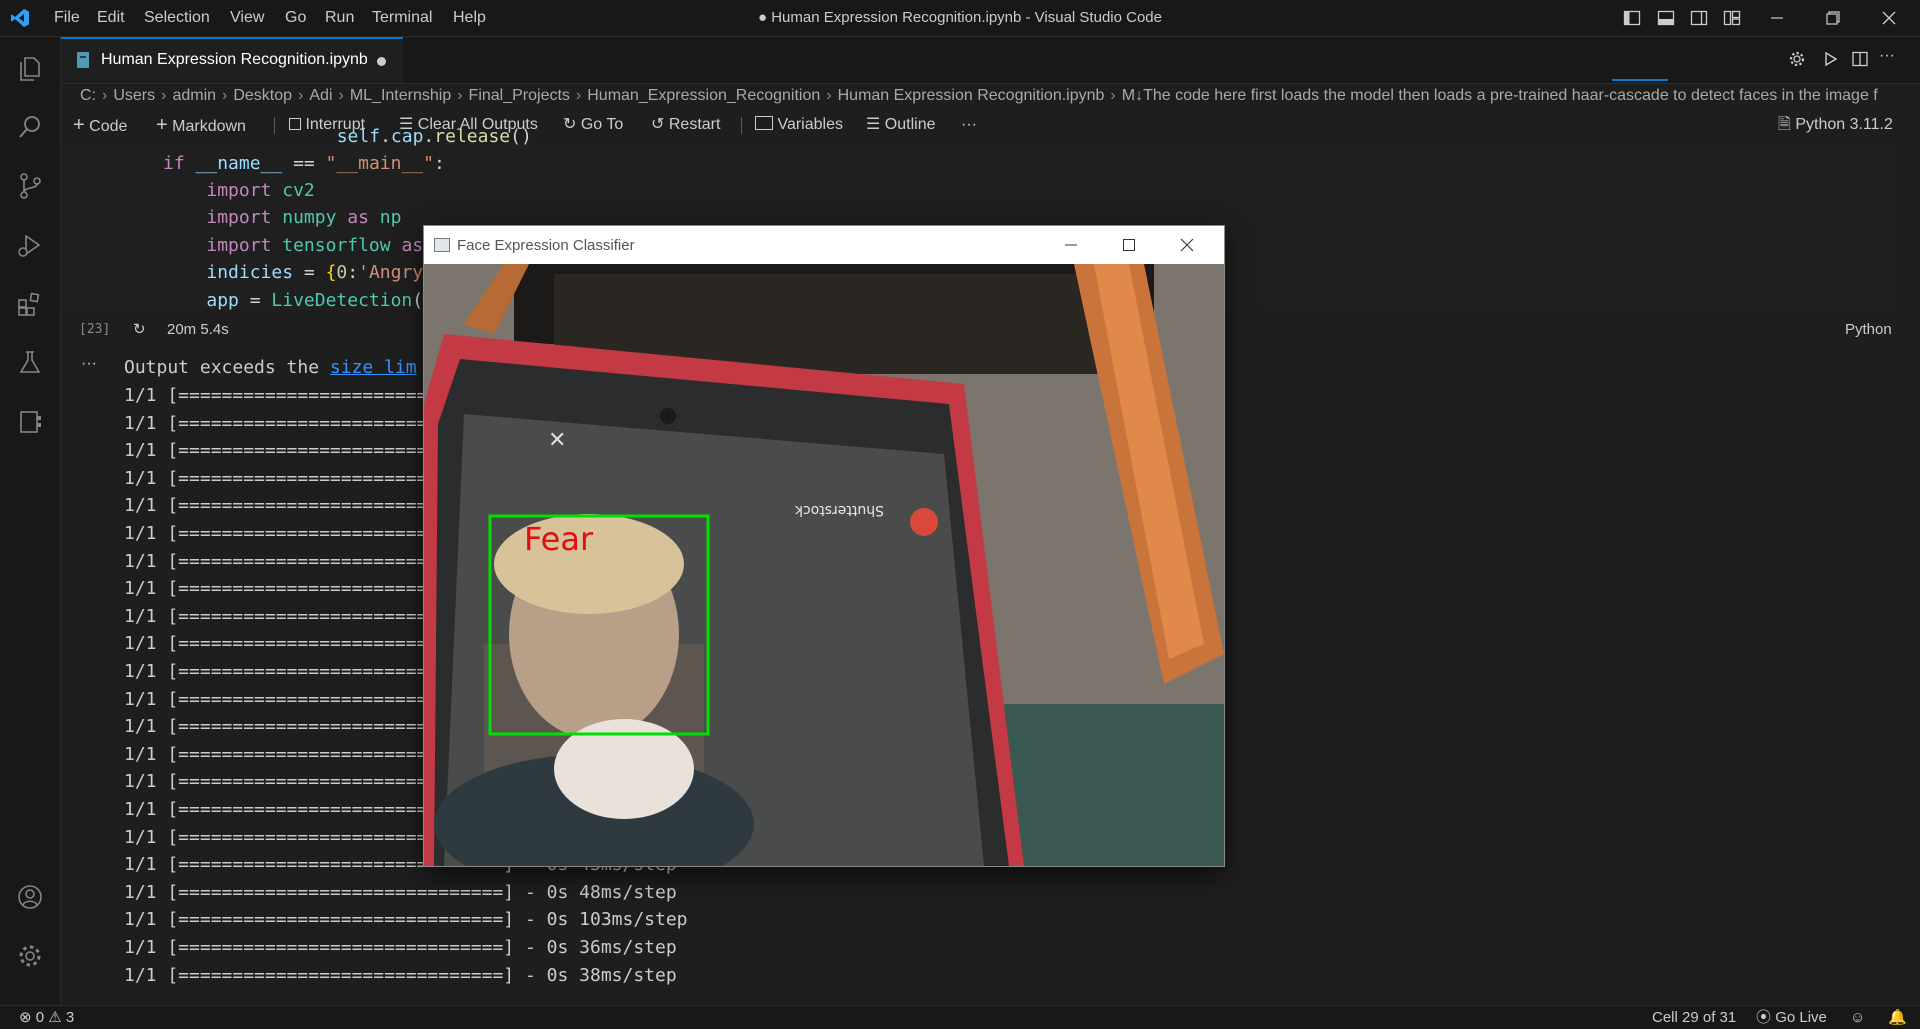  Describe the element at coordinates (810, 124) in the screenshot. I see `variables-label: Variables` at that location.